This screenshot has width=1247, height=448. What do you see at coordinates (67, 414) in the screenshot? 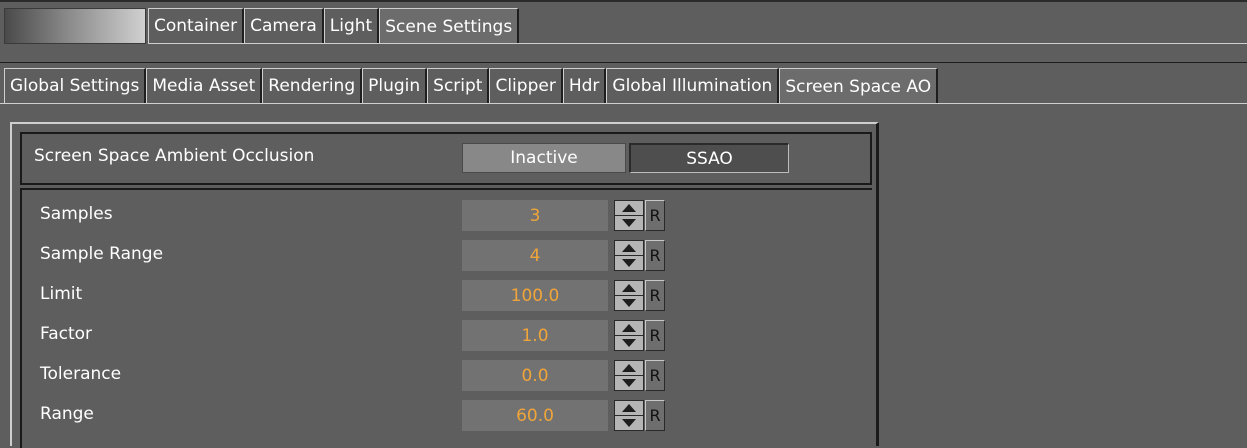
I see `range-label: Range` at bounding box center [67, 414].